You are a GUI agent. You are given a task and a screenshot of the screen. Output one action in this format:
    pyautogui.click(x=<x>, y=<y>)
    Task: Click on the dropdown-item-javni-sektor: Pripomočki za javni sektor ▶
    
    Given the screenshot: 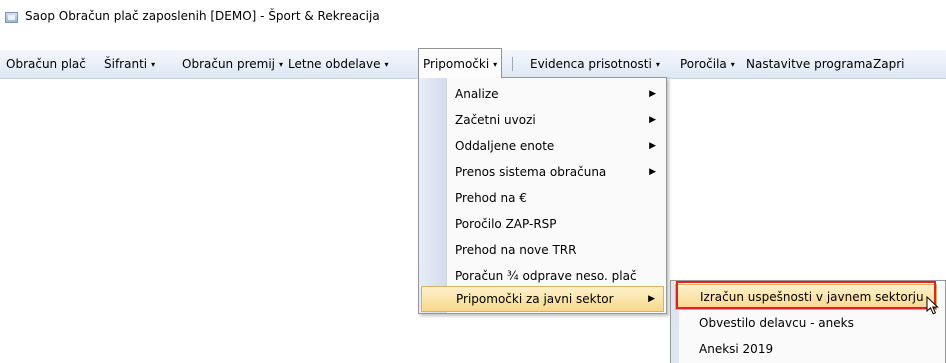 What is the action you would take?
    pyautogui.click(x=542, y=299)
    